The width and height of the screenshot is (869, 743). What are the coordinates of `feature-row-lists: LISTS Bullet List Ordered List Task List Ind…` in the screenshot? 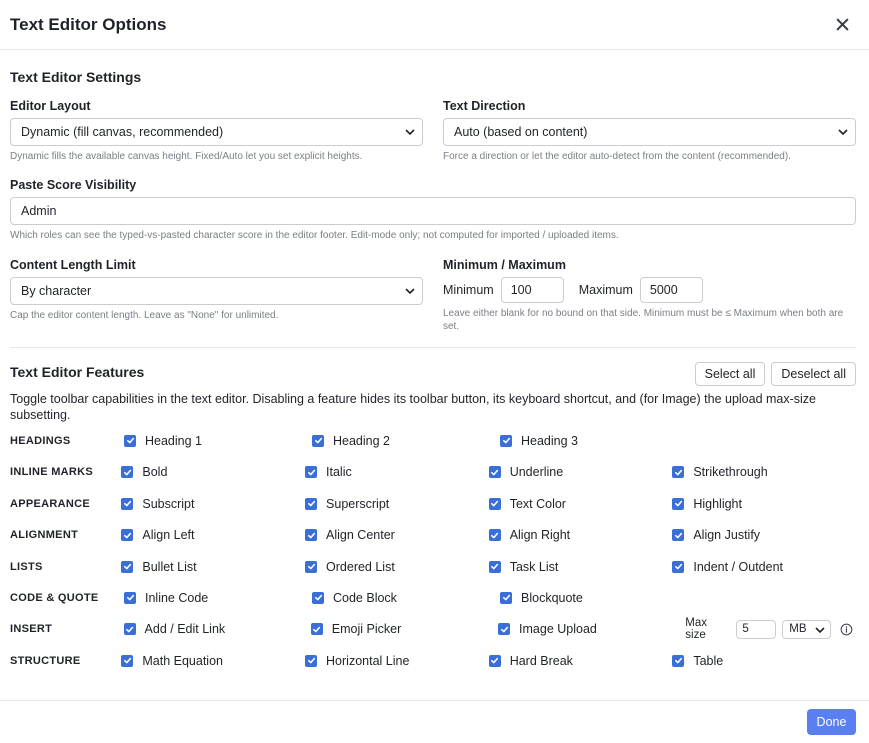 It's located at (433, 566).